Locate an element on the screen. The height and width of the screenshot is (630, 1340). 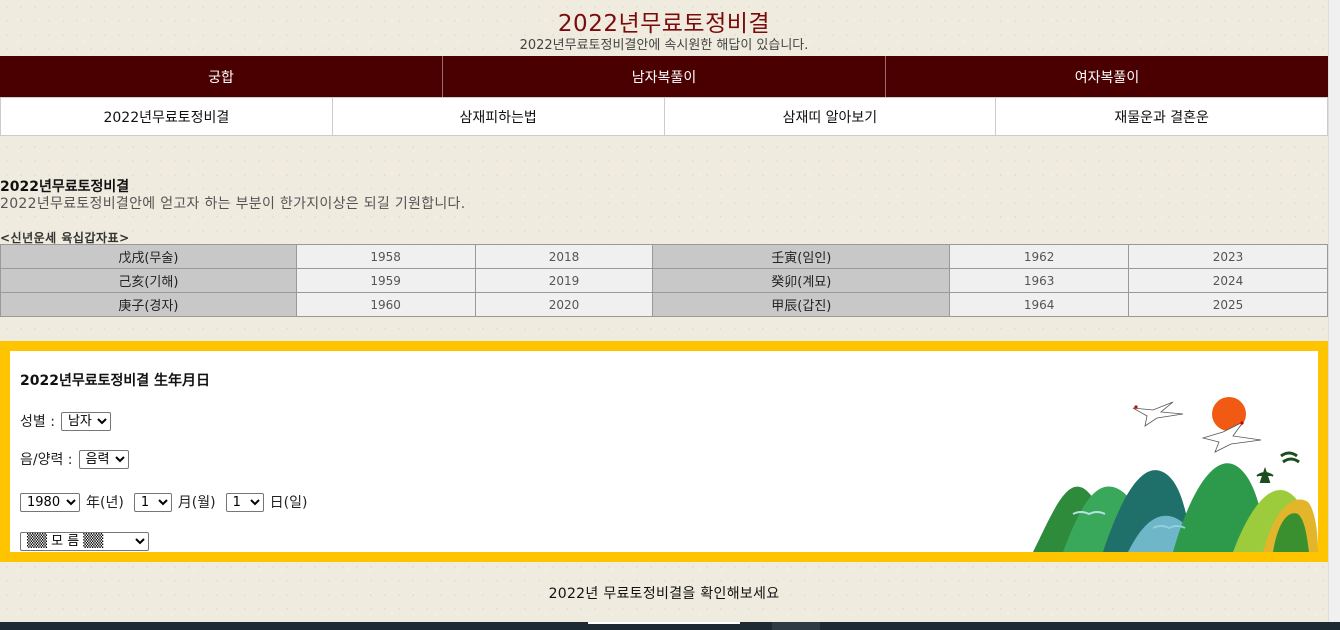
nav-item-samjae-zodiac: 삼재띠 알아보기 is located at coordinates (829, 116).